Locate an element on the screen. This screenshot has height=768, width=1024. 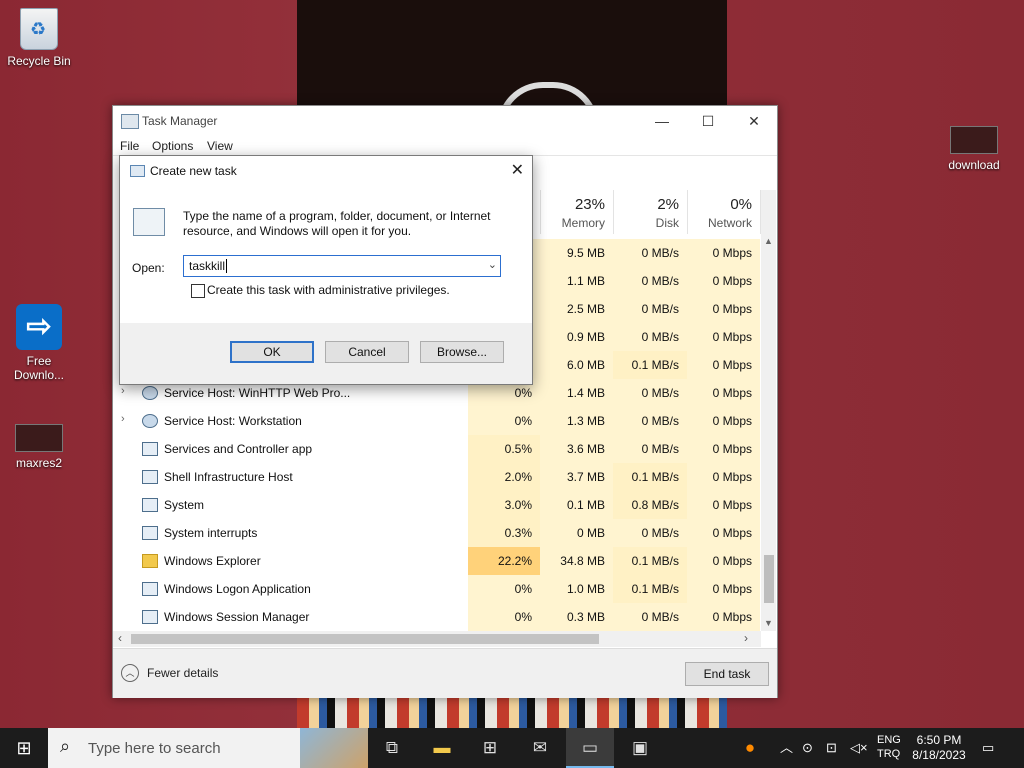
end-task-button: End task is located at coordinates (727, 674).